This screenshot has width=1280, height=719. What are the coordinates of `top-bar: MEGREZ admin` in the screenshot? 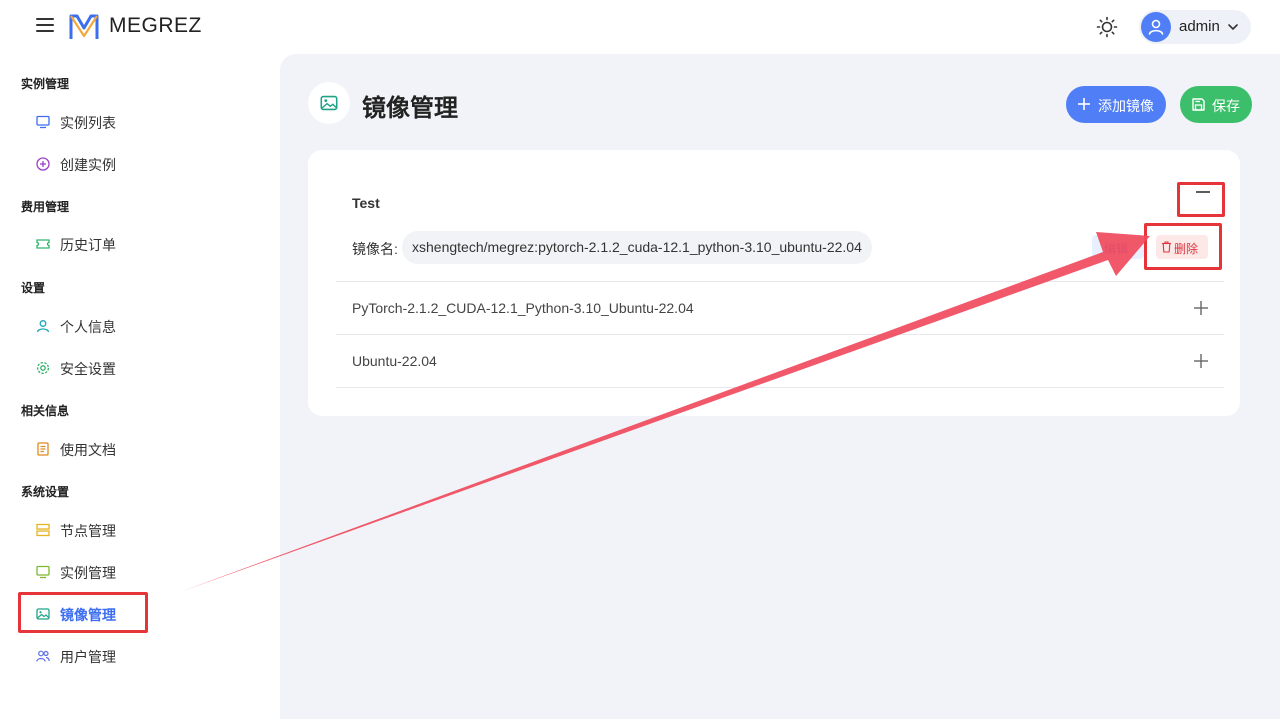 It's located at (640, 27).